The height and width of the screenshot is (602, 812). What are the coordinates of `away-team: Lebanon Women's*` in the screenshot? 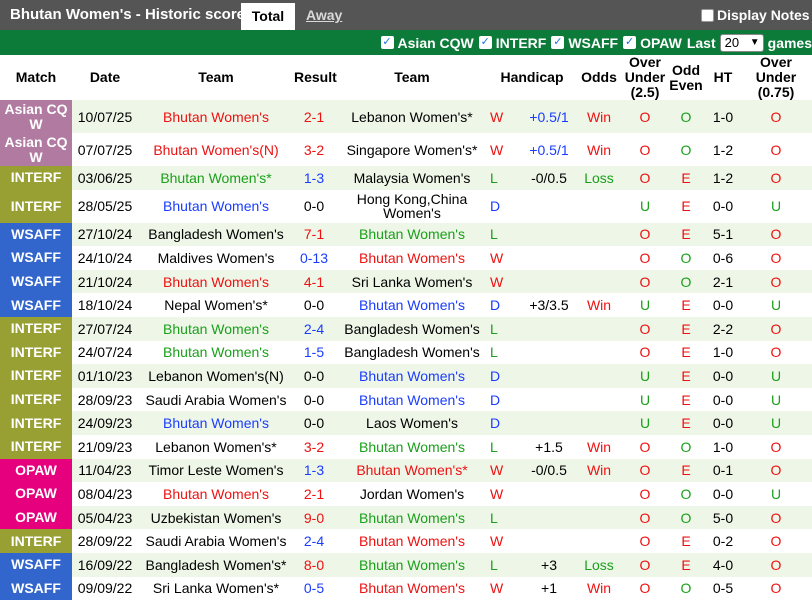 It's located at (412, 116).